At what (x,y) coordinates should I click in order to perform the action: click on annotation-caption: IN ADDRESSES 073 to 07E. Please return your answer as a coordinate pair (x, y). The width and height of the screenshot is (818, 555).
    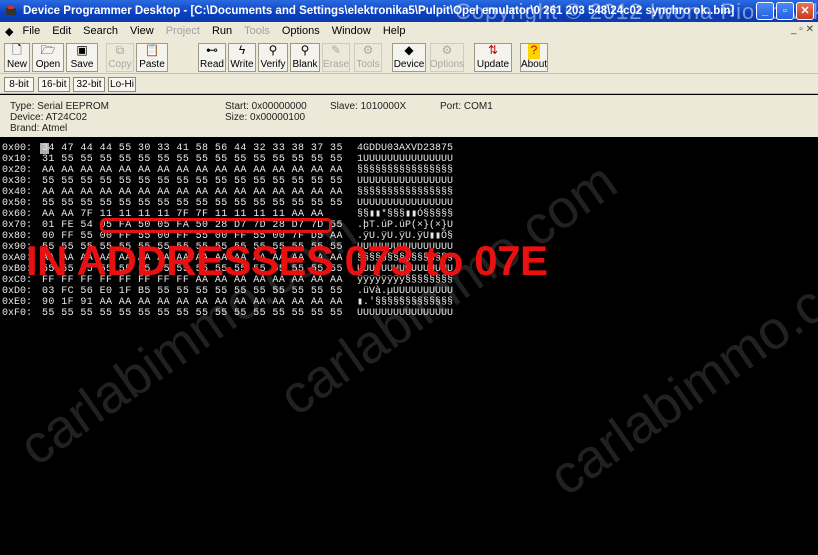
    Looking at the image, I should click on (287, 260).